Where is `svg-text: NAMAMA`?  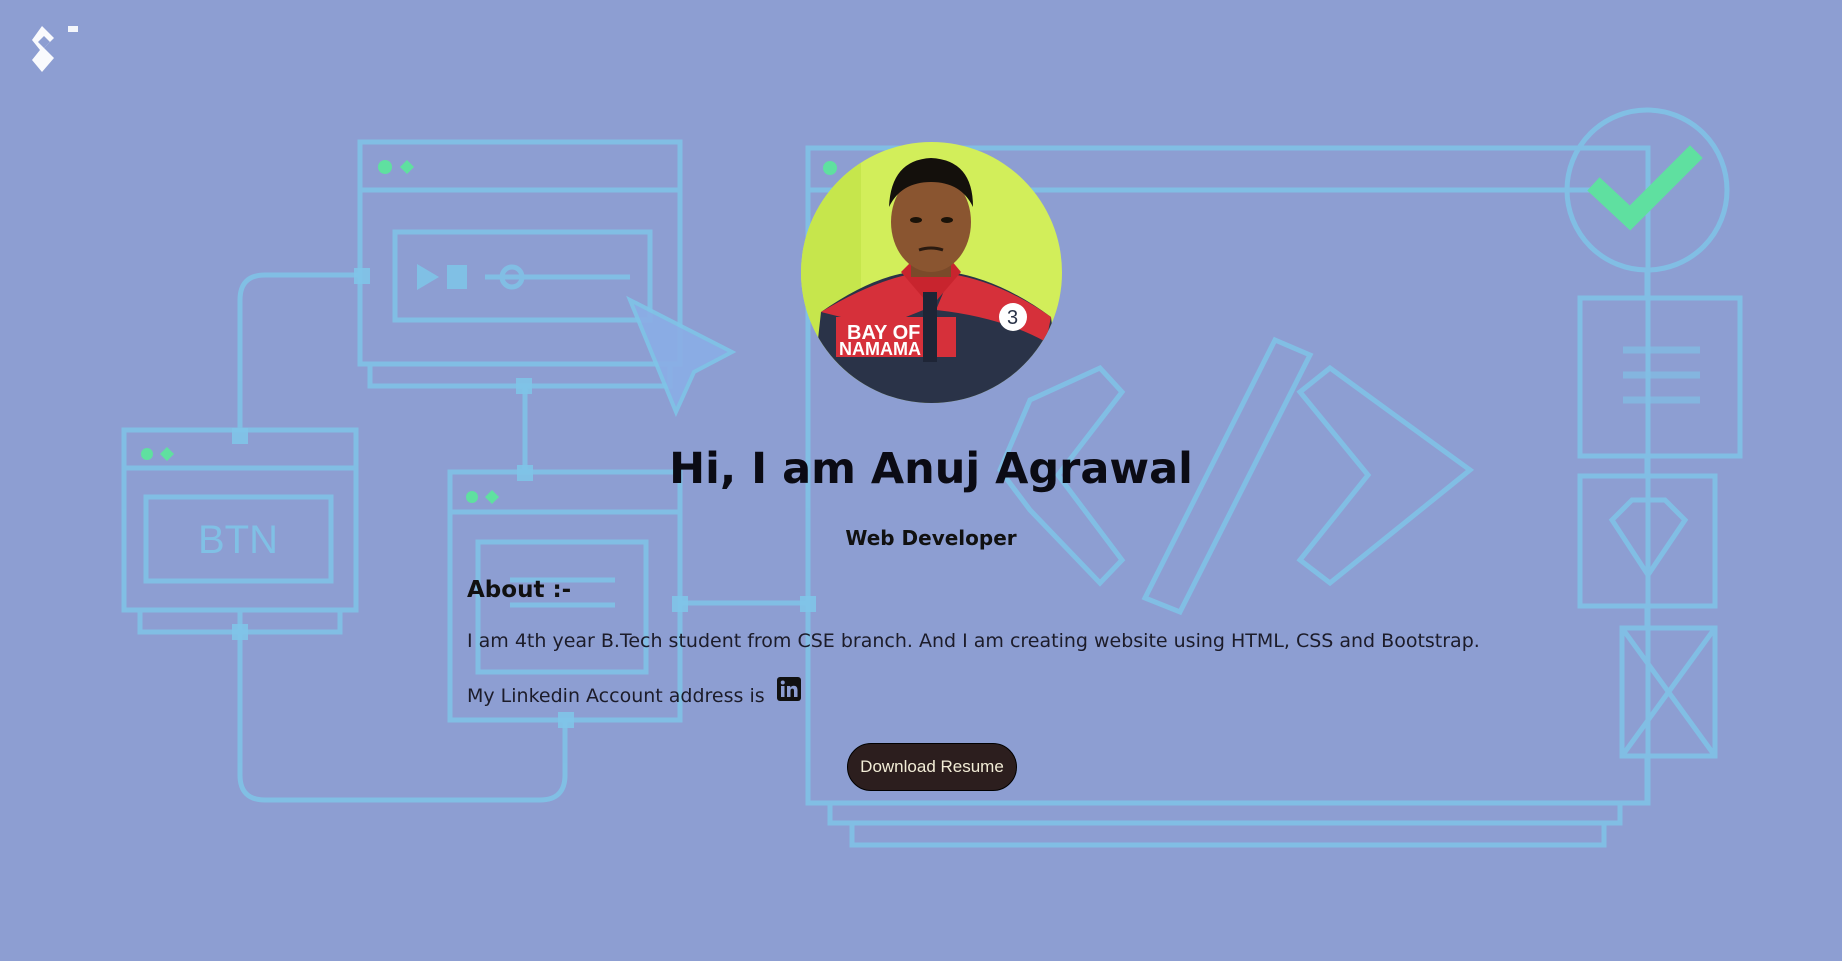
svg-text: NAMAMA is located at coordinates (880, 349).